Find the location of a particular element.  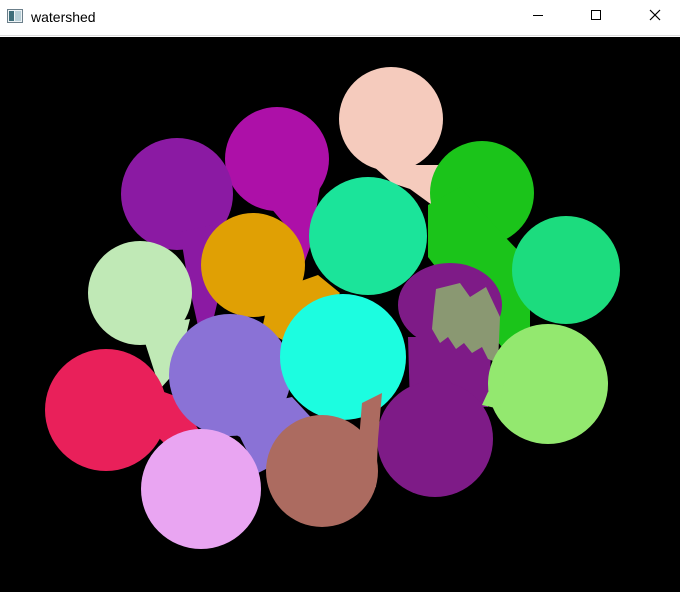

region-mint is located at coordinates (368, 236).